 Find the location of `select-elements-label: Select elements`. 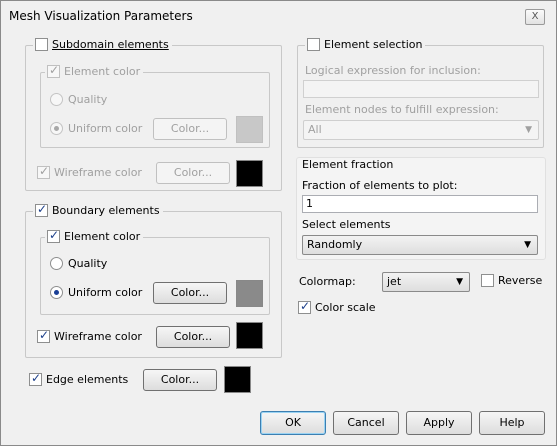

select-elements-label: Select elements is located at coordinates (346, 224).